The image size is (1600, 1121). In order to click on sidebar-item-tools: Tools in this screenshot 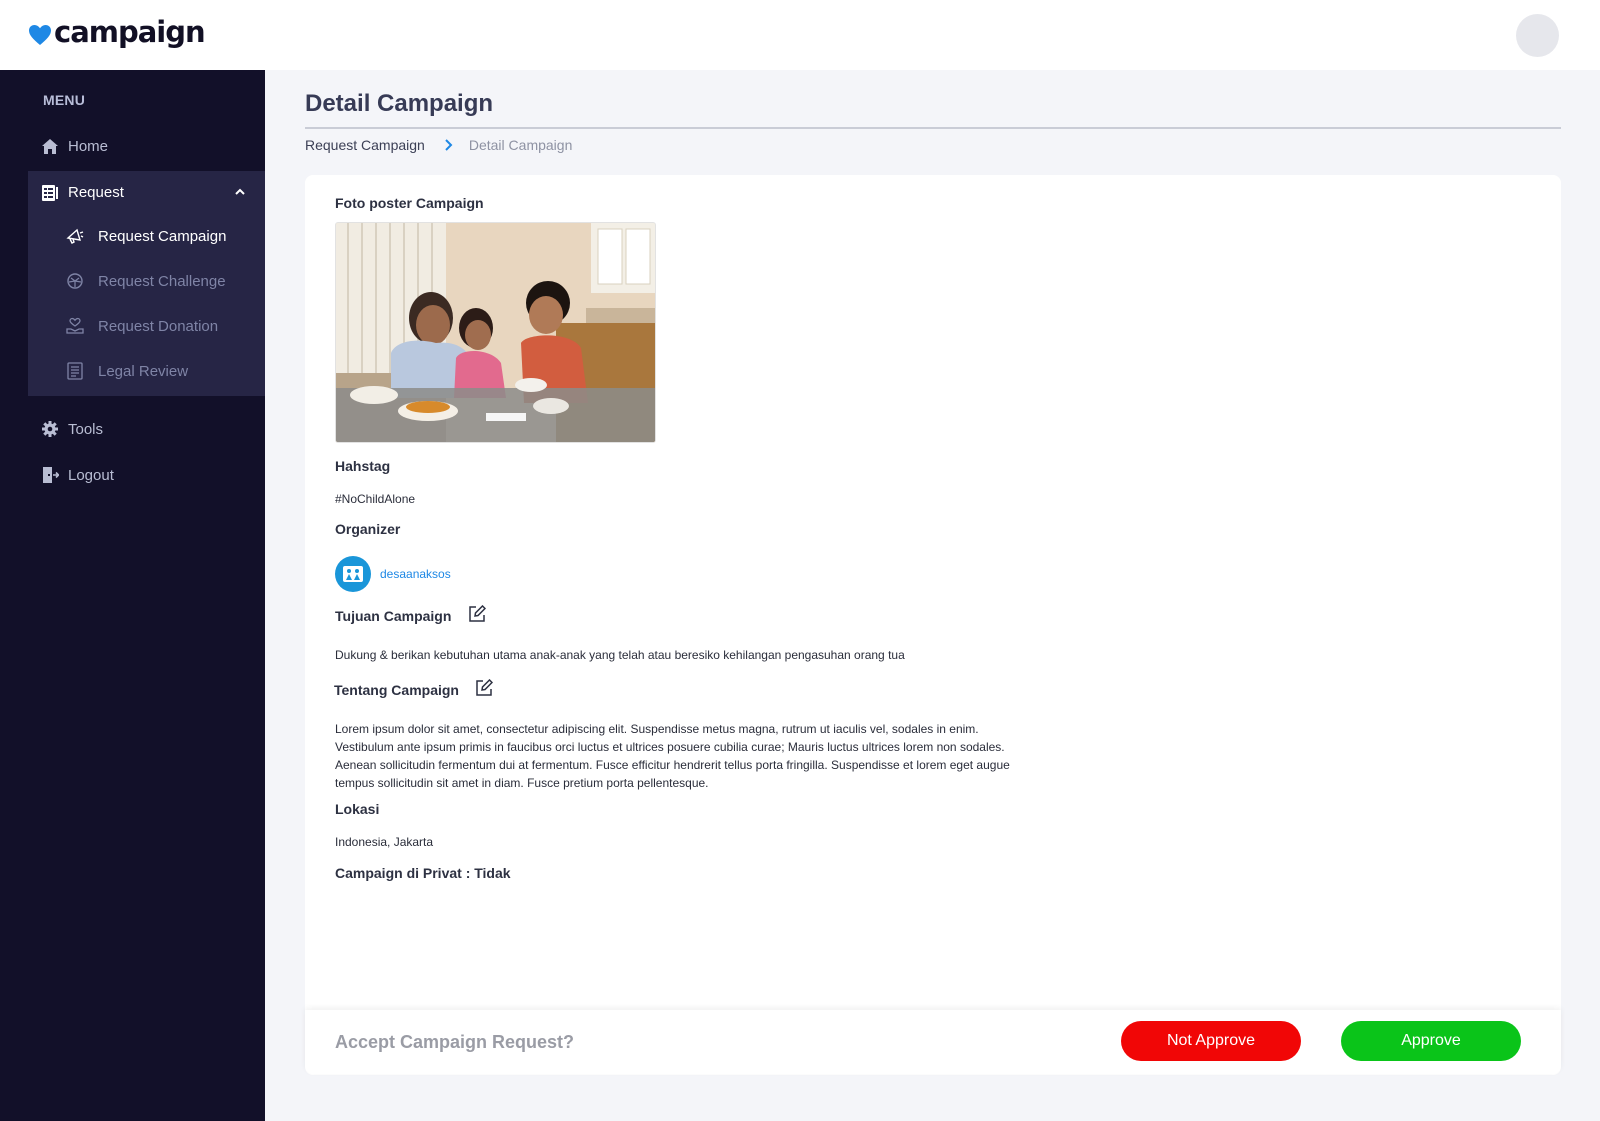, I will do `click(132, 429)`.